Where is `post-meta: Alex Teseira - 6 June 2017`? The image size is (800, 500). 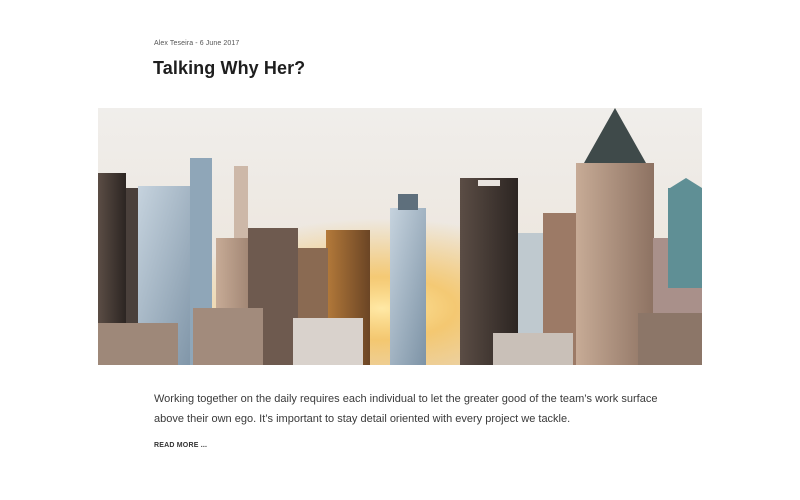
post-meta: Alex Teseira - 6 June 2017 is located at coordinates (197, 43).